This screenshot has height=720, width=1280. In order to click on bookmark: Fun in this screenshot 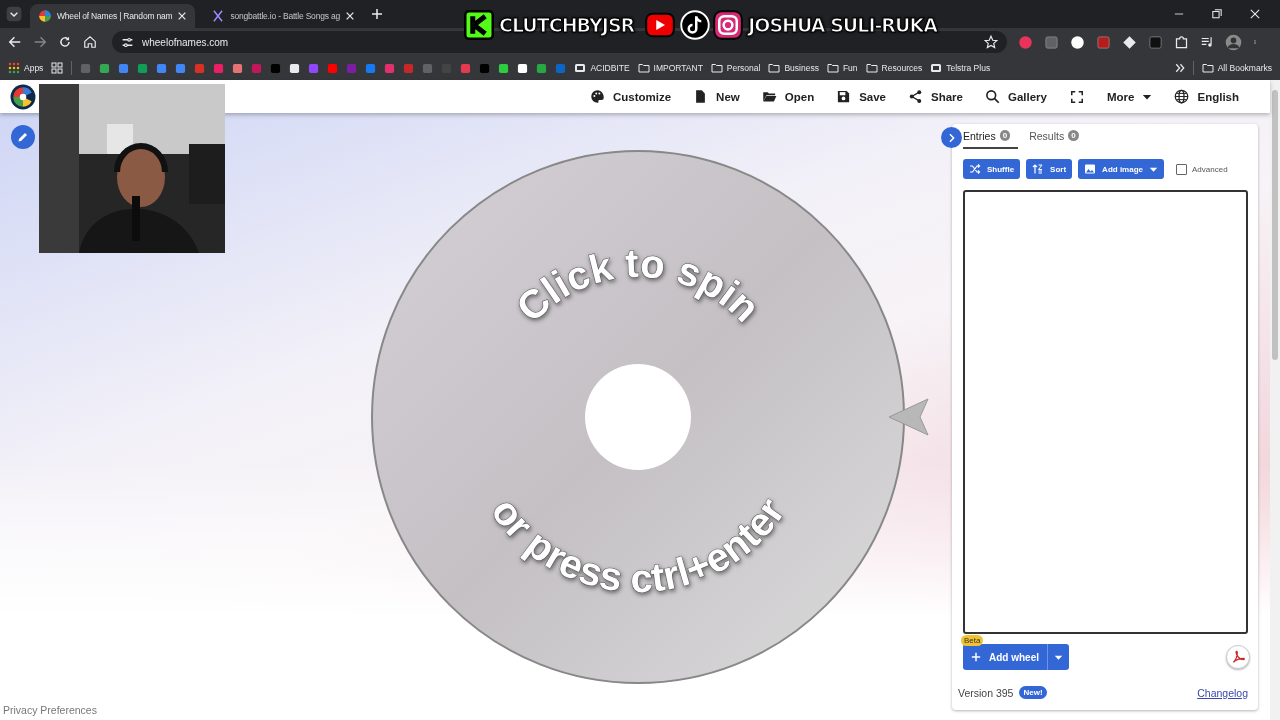, I will do `click(842, 68)`.